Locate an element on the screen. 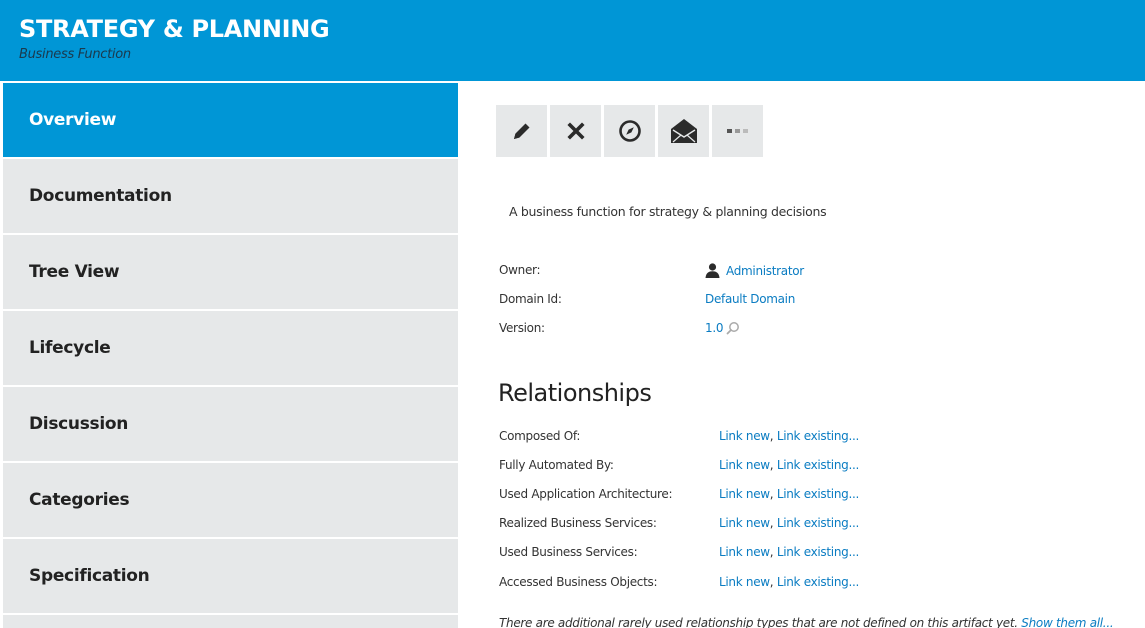 Image resolution: width=1145 pixels, height=628 pixels. owner-label: Owner: is located at coordinates (520, 270).